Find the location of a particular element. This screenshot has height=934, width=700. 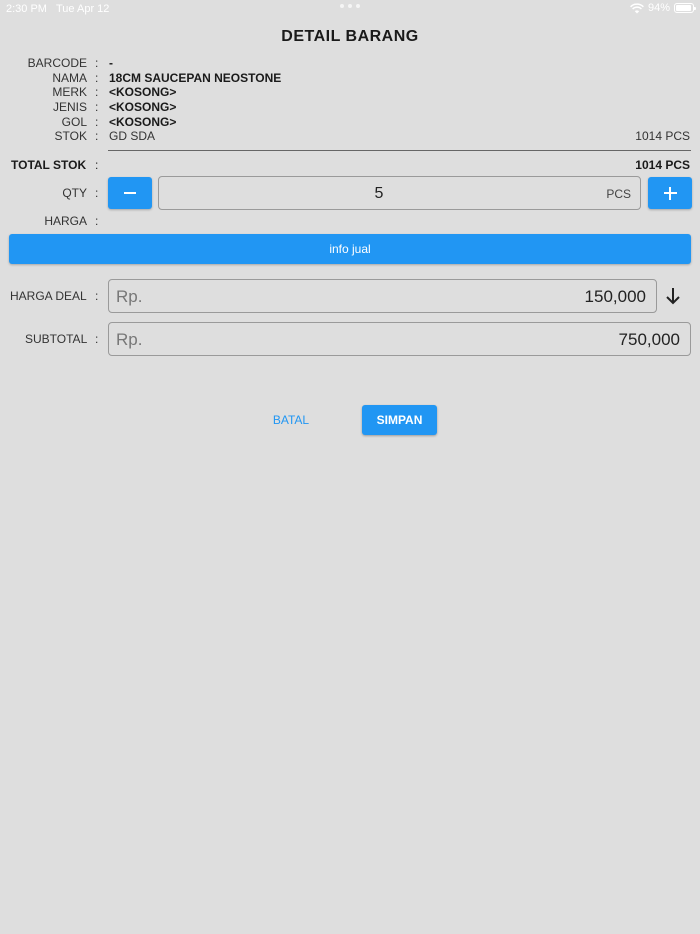

jenis-row: JENIS : <KOSONG> is located at coordinates (350, 107).